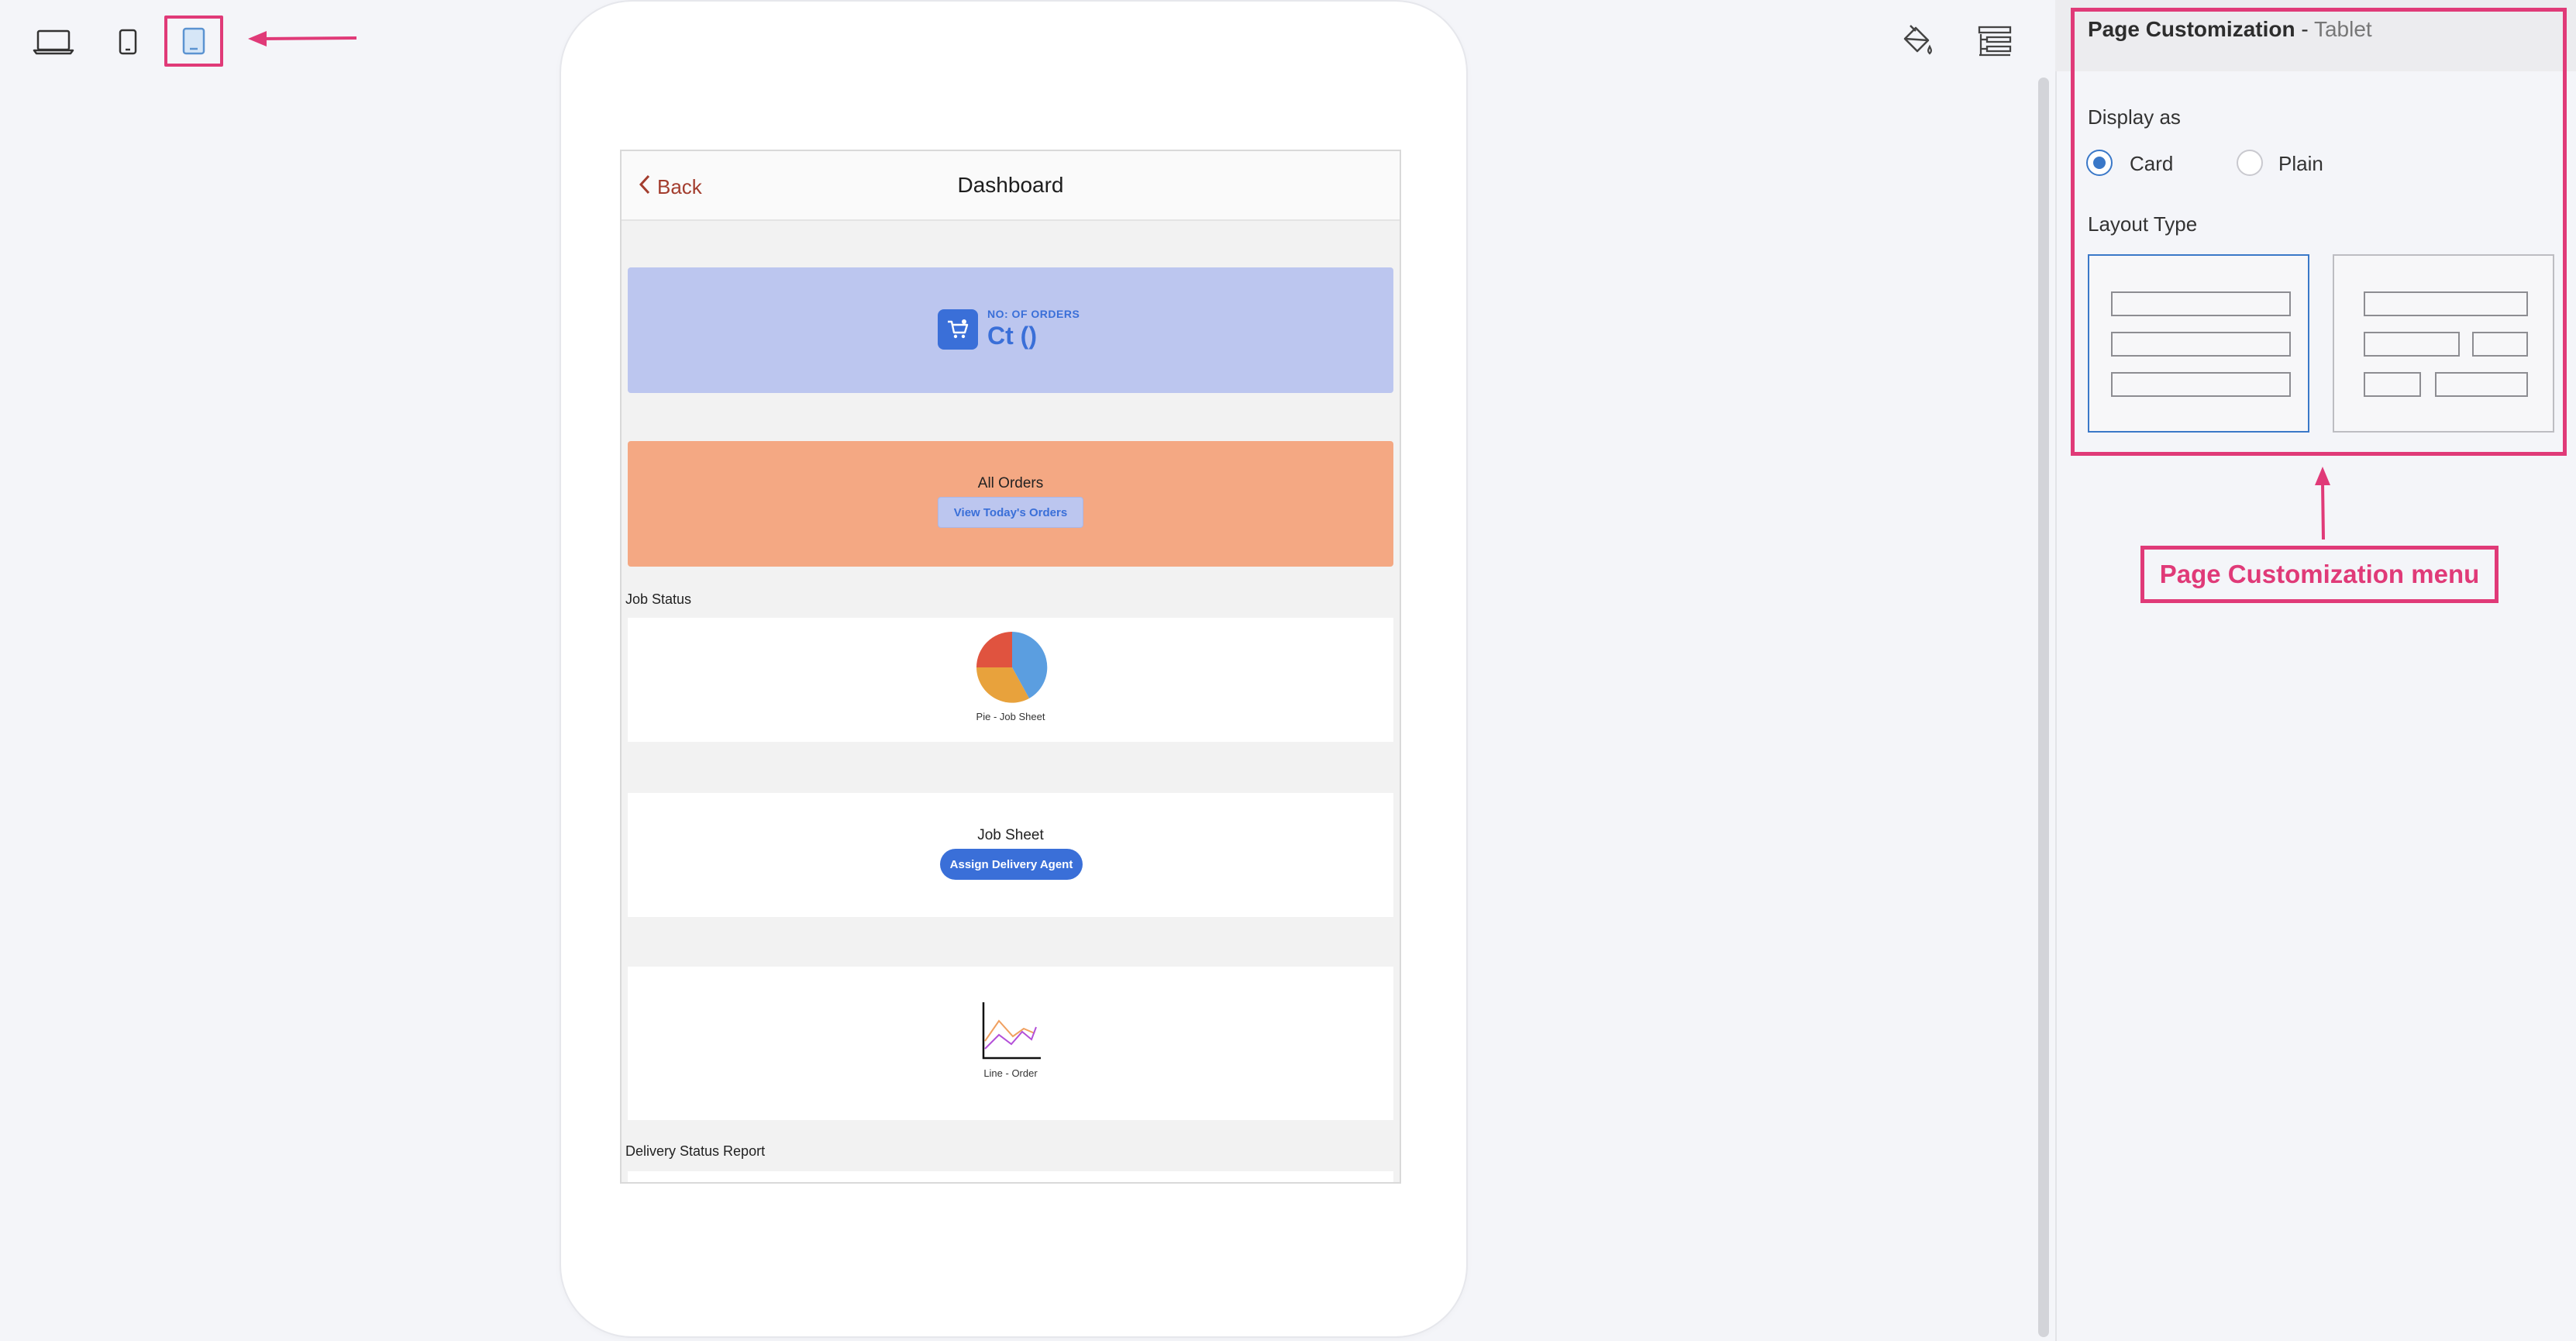 Image resolution: width=2576 pixels, height=1341 pixels. Describe the element at coordinates (658, 599) in the screenshot. I see `job-status-section-label: Job Status` at that location.